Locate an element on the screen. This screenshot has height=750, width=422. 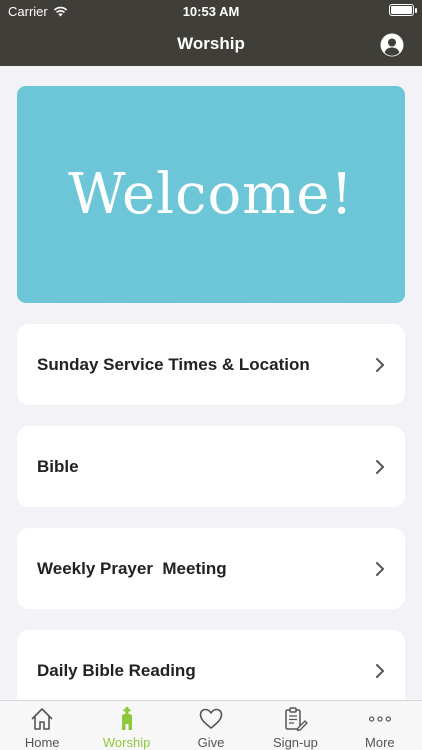
list-item-daily-bible-reading: Daily Bible Reading is located at coordinates (211, 670).